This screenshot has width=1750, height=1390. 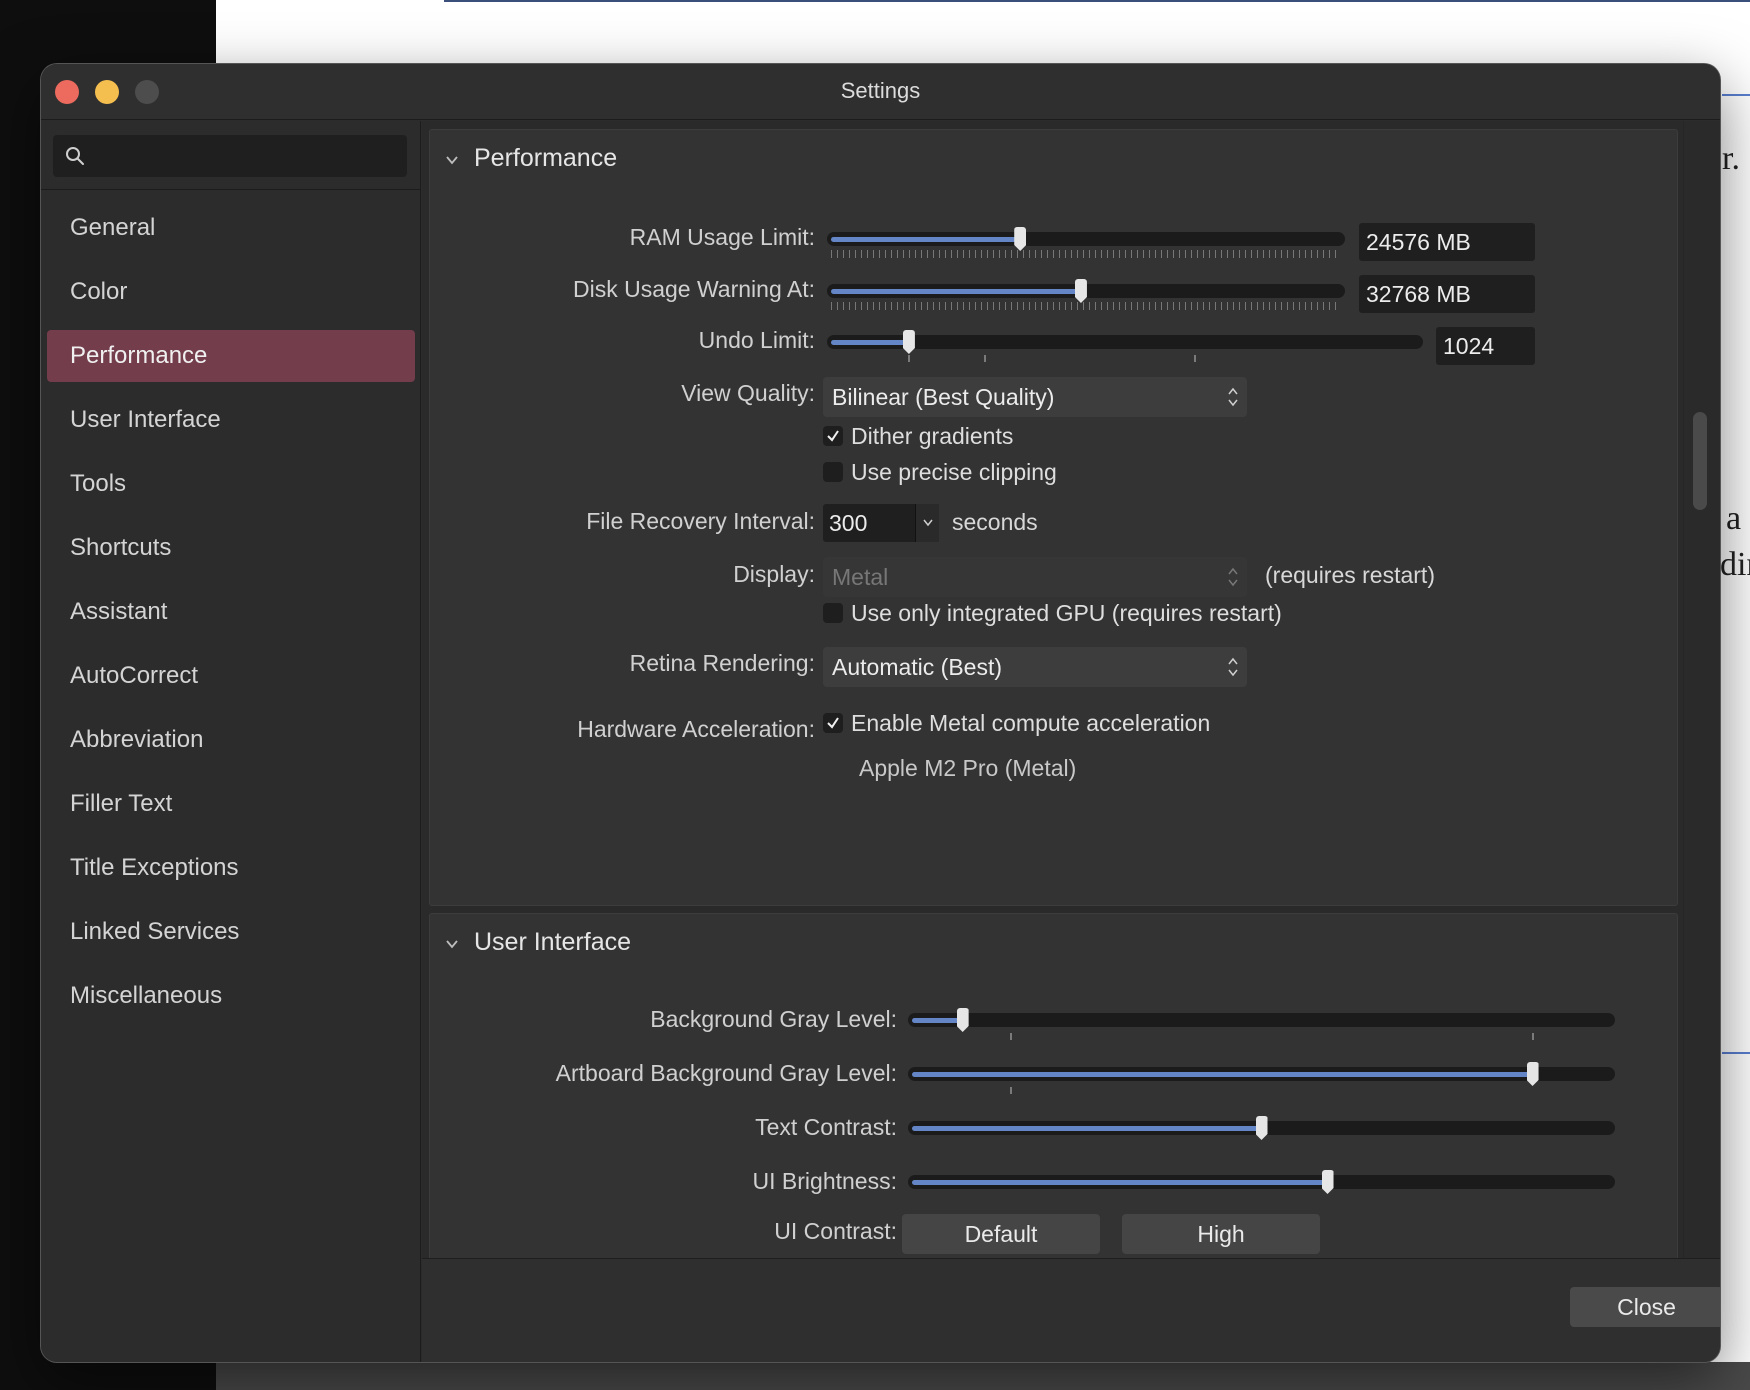 I want to click on recovery-unit: seconds, so click(x=995, y=522).